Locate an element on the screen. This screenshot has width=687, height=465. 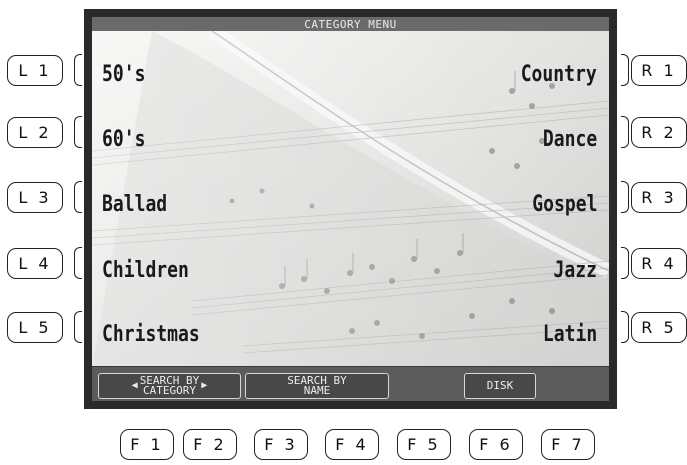
hw-button-label: R 5 is located at coordinates (659, 327).